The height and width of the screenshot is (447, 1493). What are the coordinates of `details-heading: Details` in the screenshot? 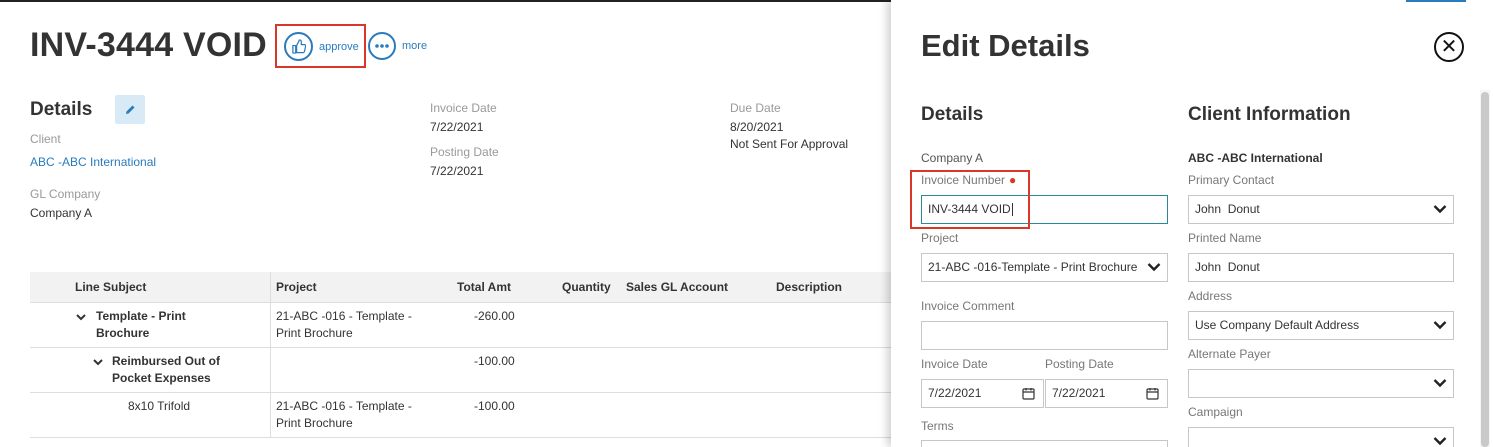 It's located at (61, 109).